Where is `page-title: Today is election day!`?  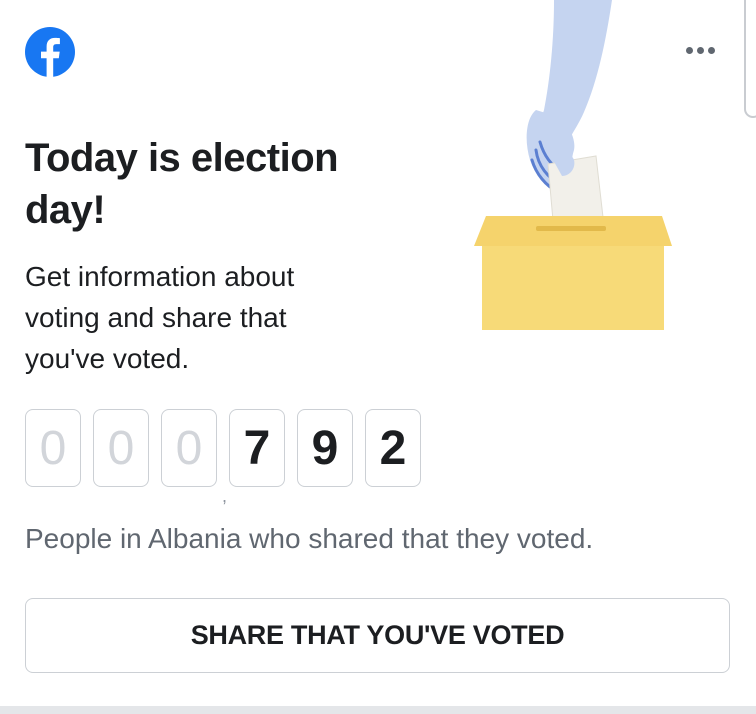
page-title: Today is election day! is located at coordinates (182, 184).